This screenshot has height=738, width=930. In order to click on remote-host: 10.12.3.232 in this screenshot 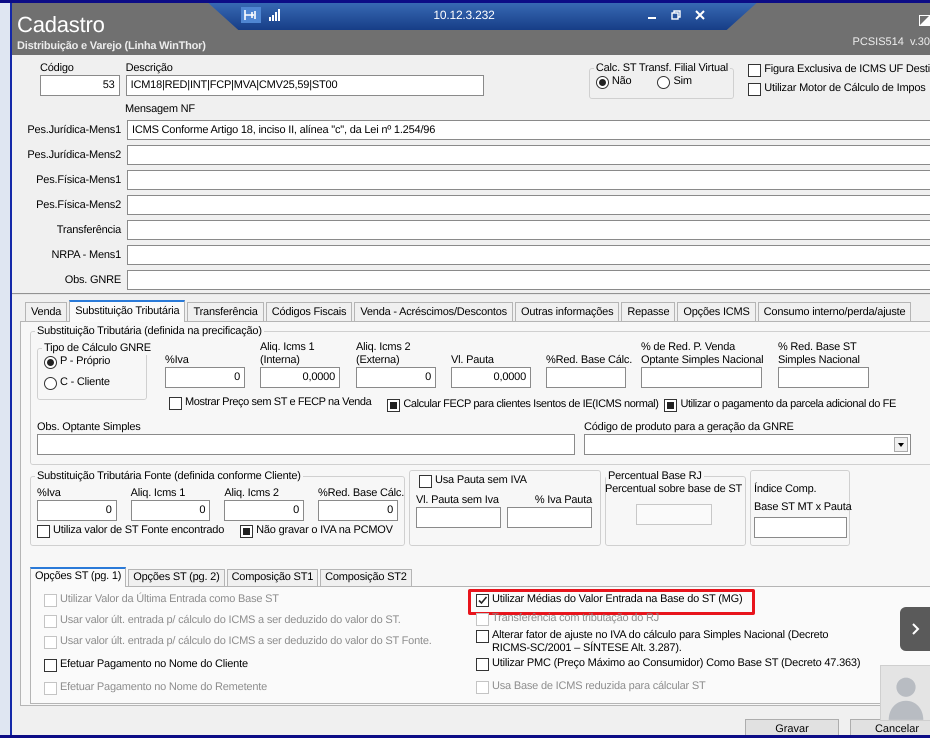, I will do `click(464, 15)`.